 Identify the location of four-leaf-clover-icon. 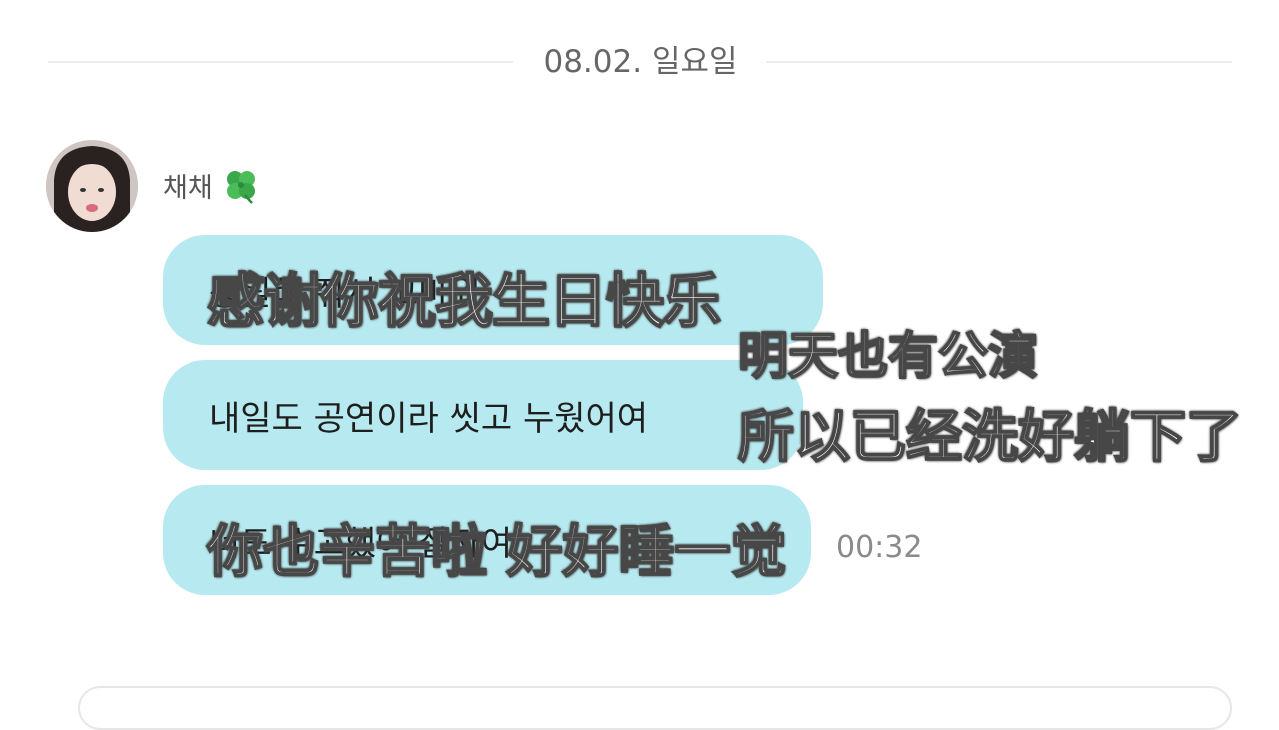
(241, 185).